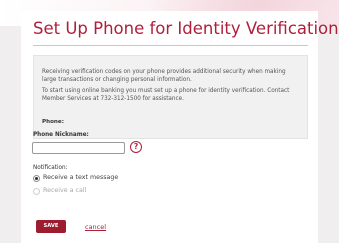 Image resolution: width=339 pixels, height=243 pixels. Describe the element at coordinates (36, 178) in the screenshot. I see `radio-text-message` at that location.